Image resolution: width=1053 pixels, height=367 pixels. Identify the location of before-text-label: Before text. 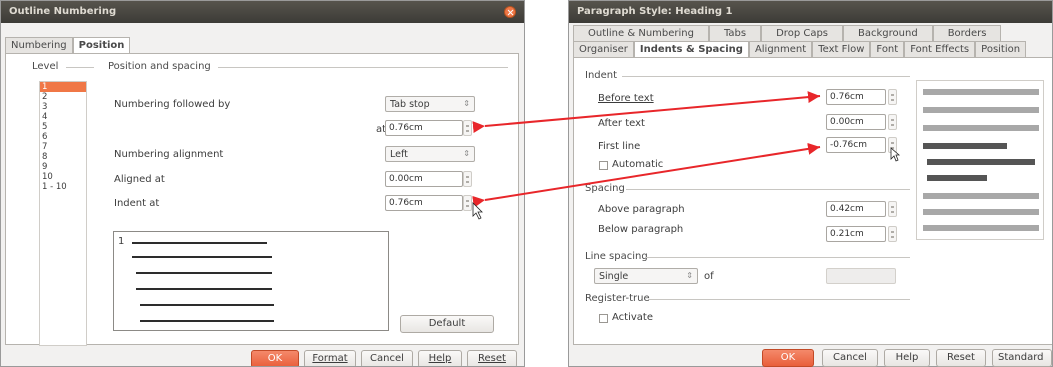
(626, 98).